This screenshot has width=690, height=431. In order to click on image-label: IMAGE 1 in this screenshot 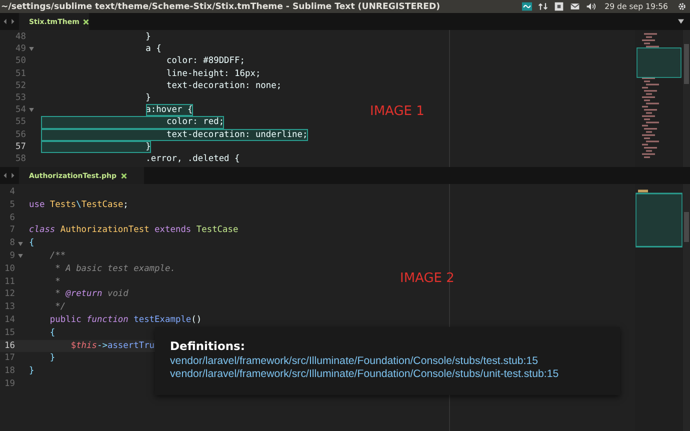, I will do `click(397, 111)`.